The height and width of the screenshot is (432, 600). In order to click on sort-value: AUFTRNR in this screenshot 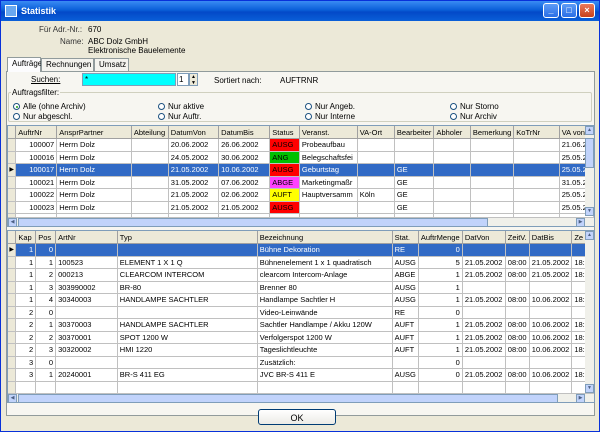, I will do `click(299, 80)`.